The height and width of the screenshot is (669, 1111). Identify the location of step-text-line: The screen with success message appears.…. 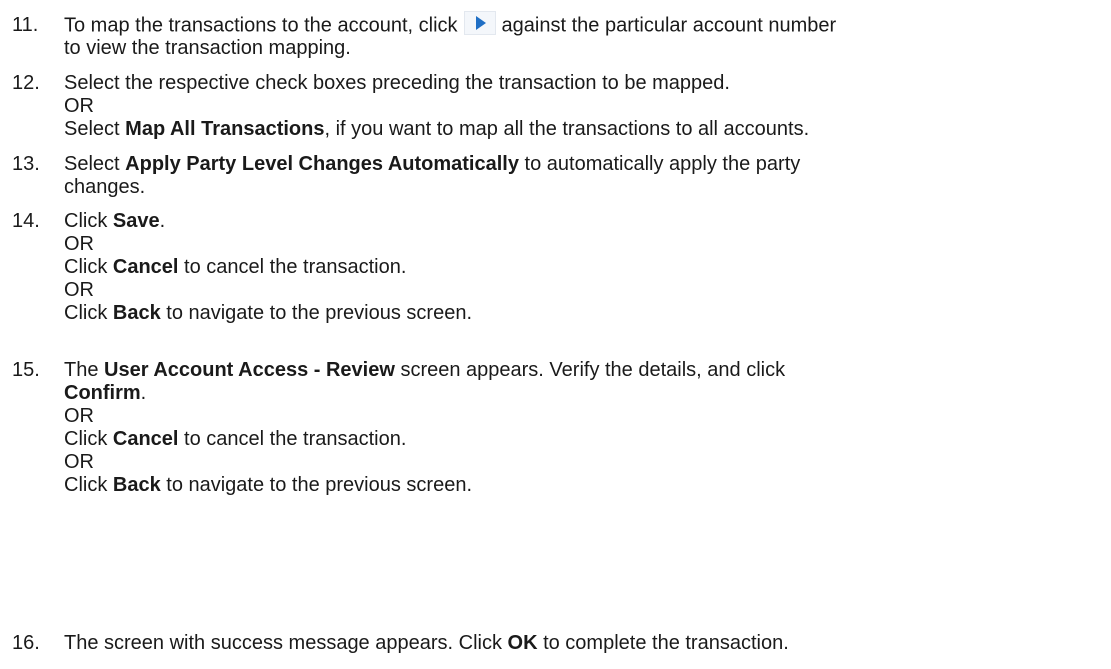
(426, 643).